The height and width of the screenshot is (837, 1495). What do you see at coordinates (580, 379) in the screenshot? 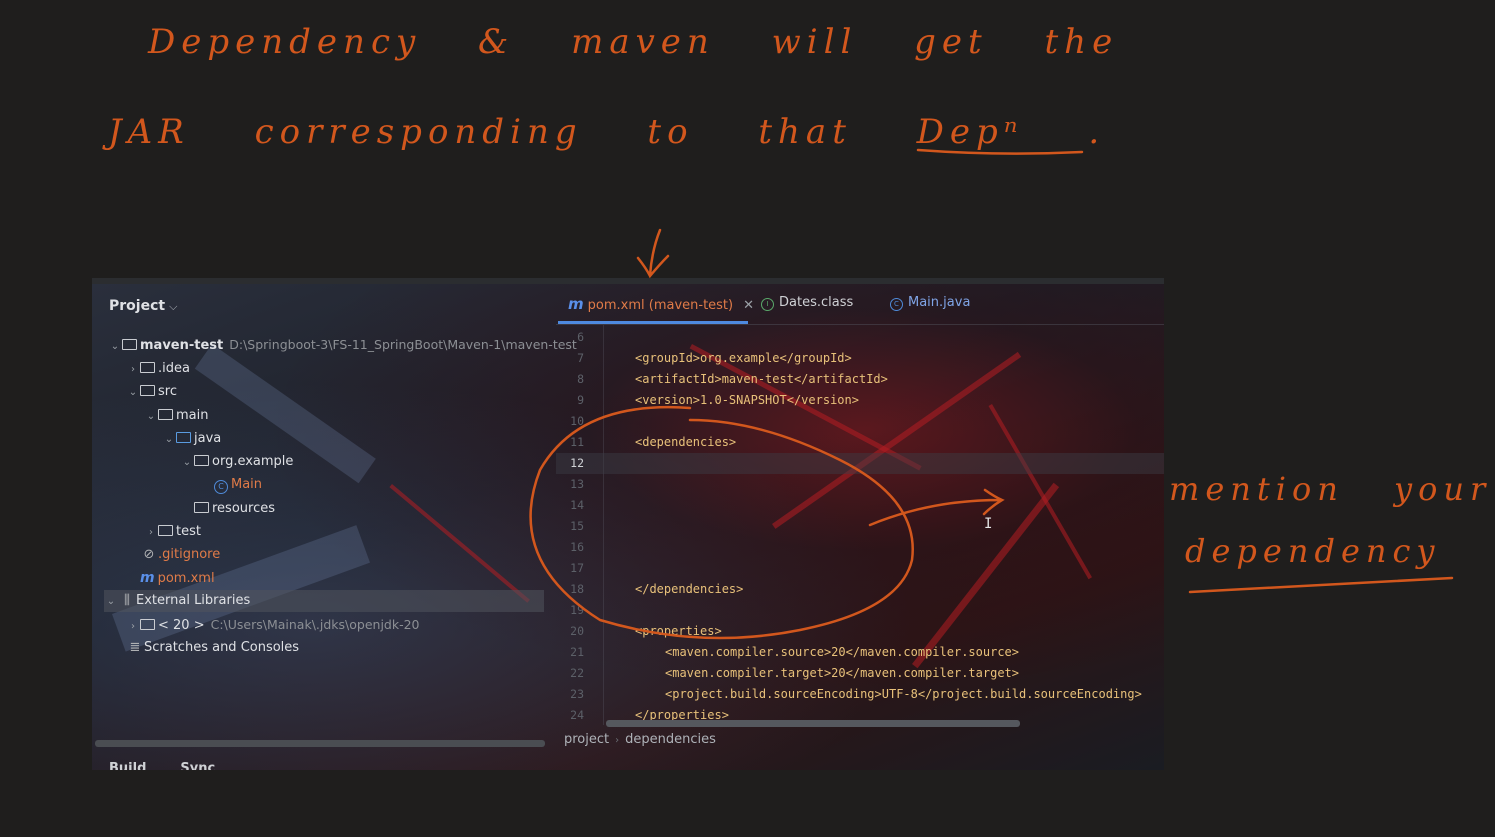
I see `line-number: 8` at bounding box center [580, 379].